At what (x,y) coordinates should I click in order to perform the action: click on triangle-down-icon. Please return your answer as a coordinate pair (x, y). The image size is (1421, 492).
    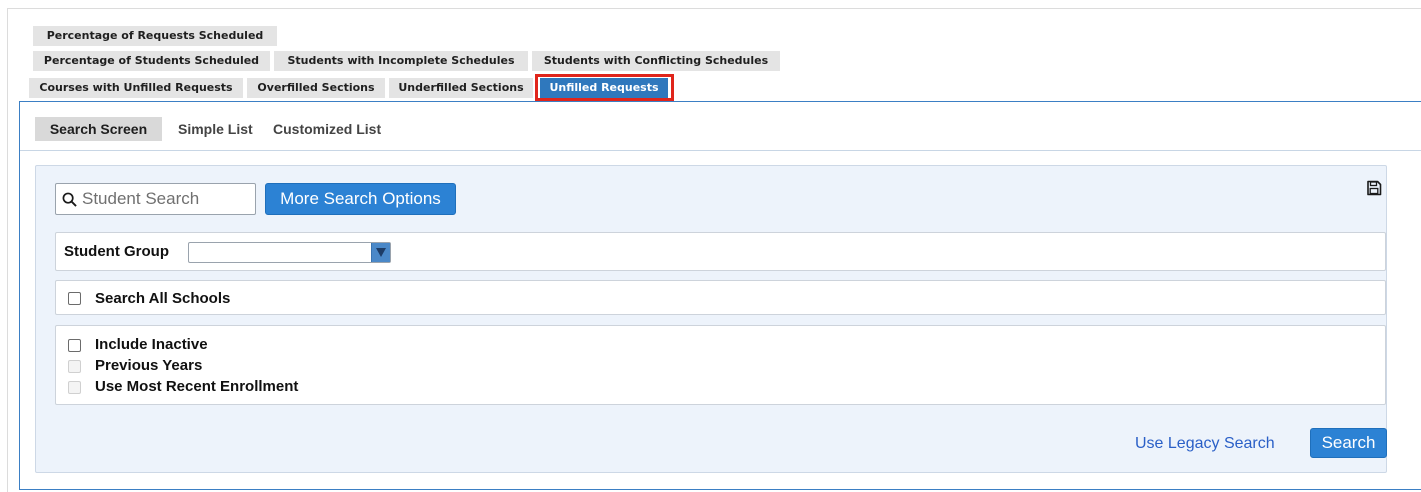
    Looking at the image, I should click on (381, 252).